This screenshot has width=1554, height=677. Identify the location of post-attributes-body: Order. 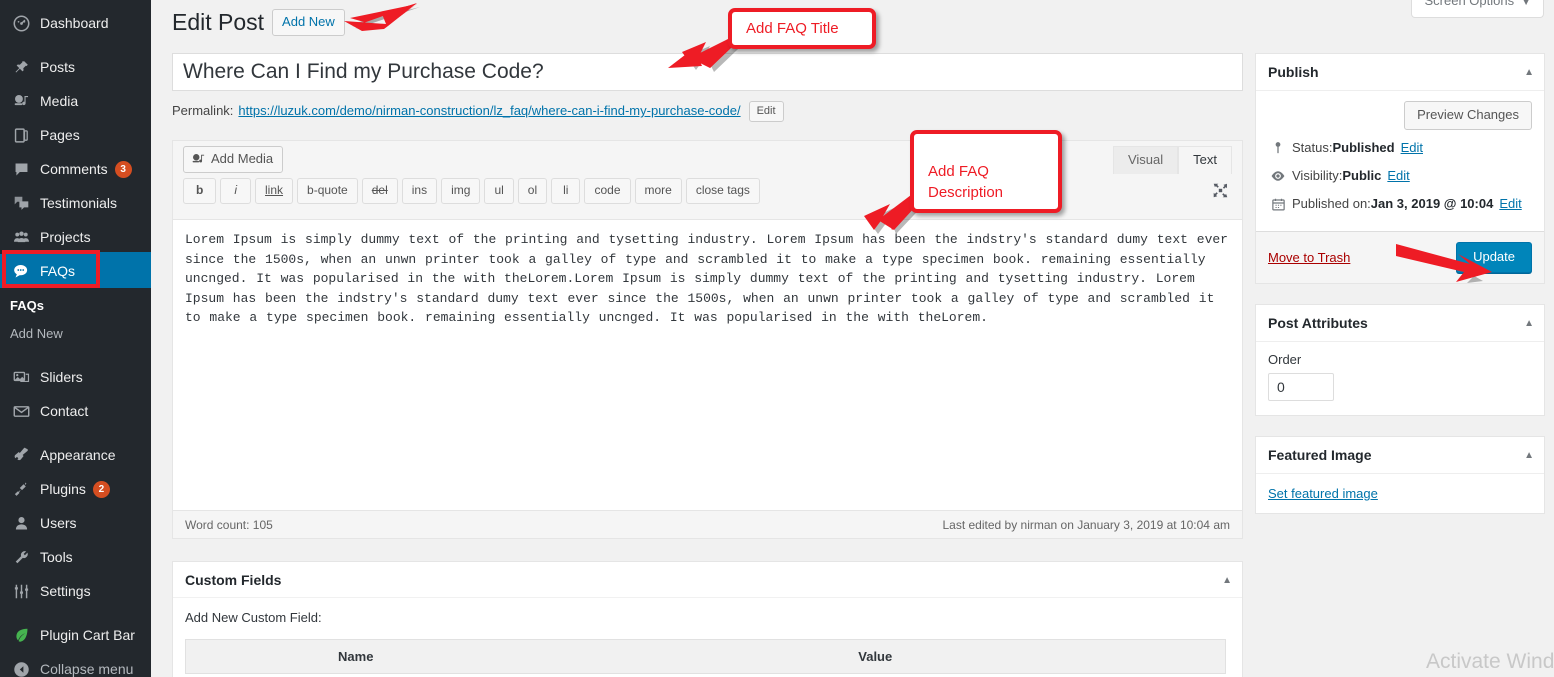
(1400, 378).